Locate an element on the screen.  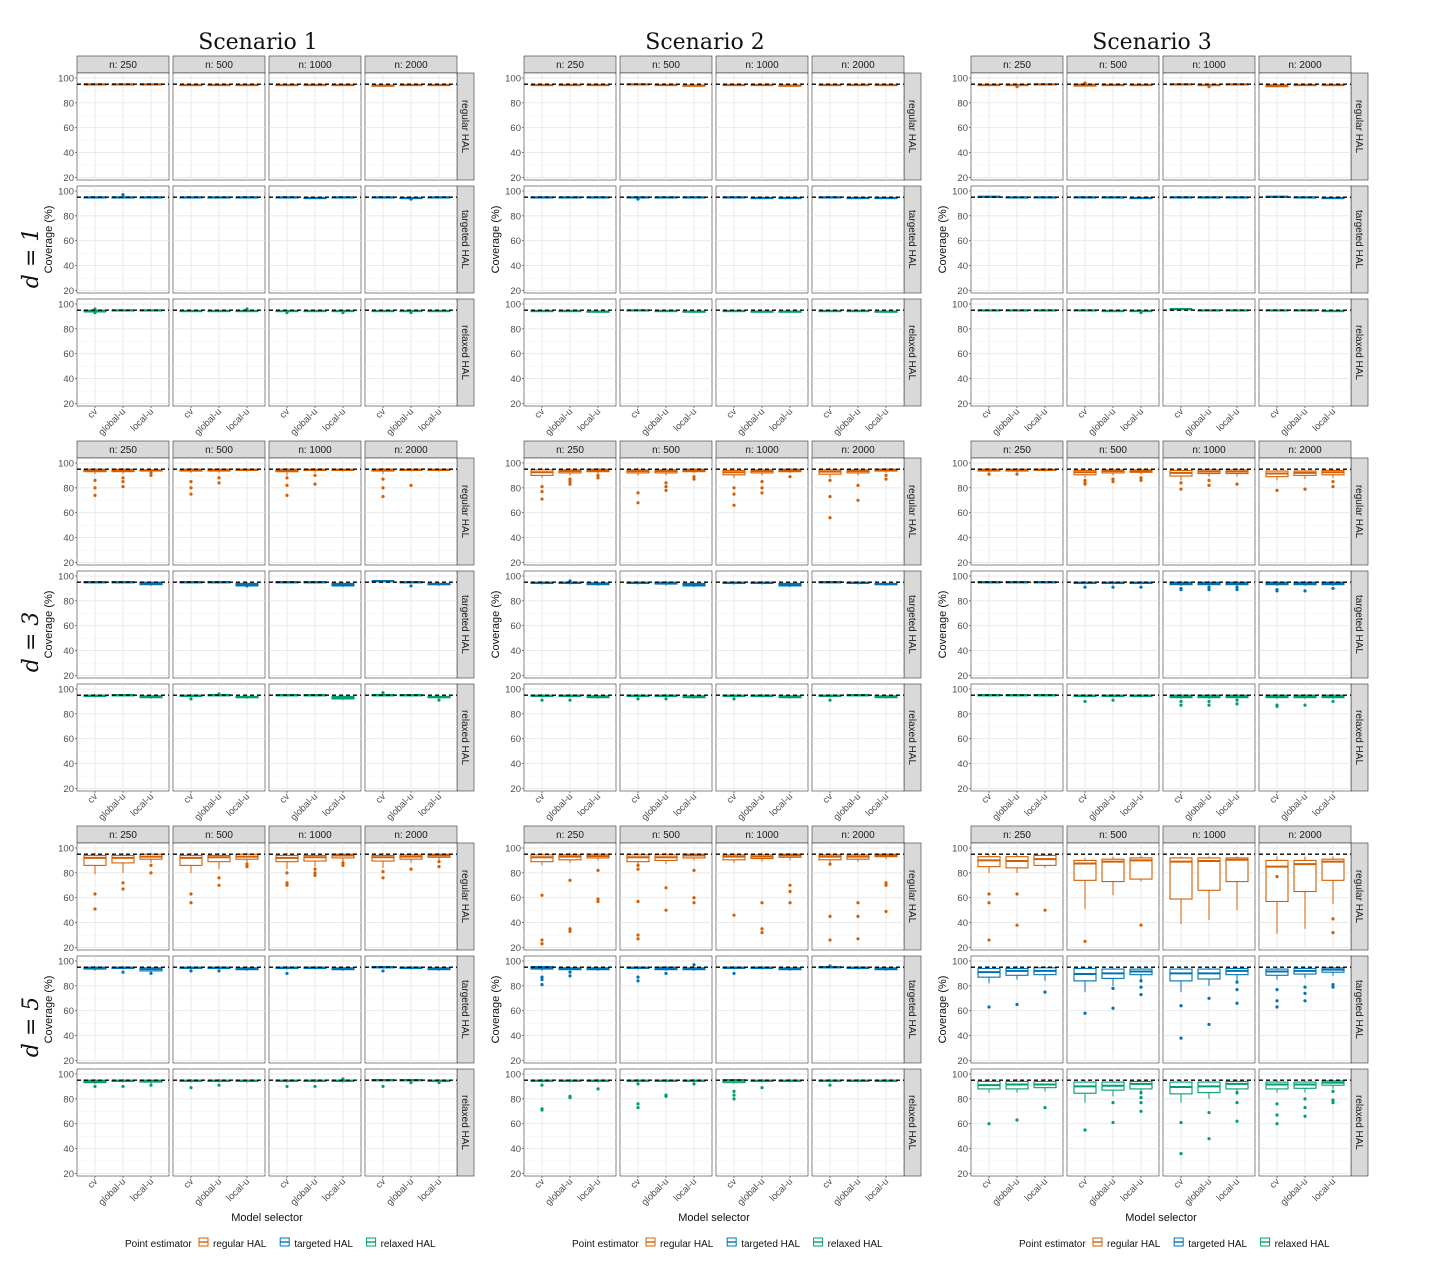
legend-label: relaxed HAL is located at coordinates (1302, 1244).